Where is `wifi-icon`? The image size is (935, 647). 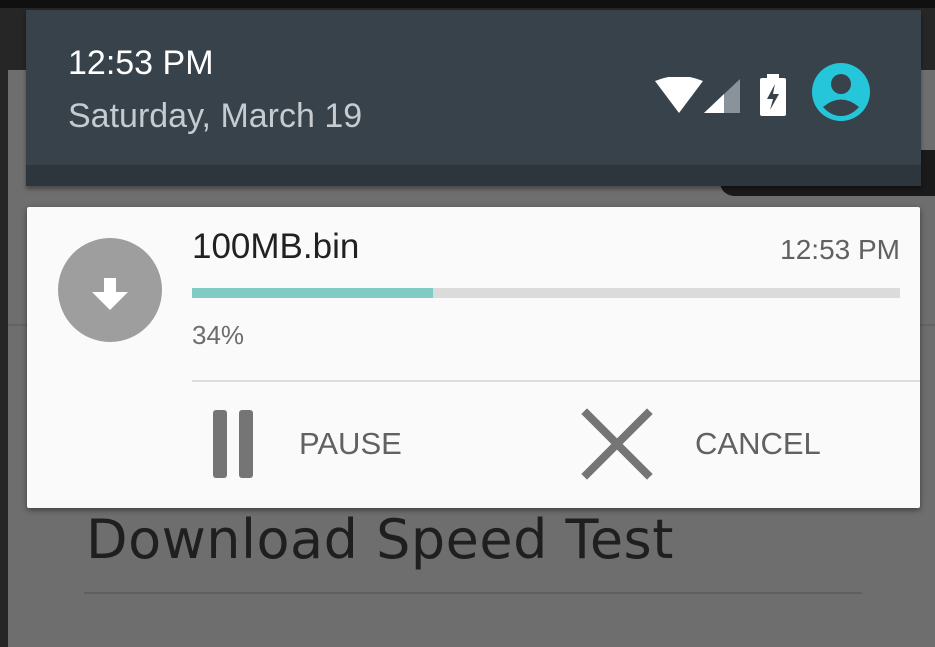 wifi-icon is located at coordinates (679, 95).